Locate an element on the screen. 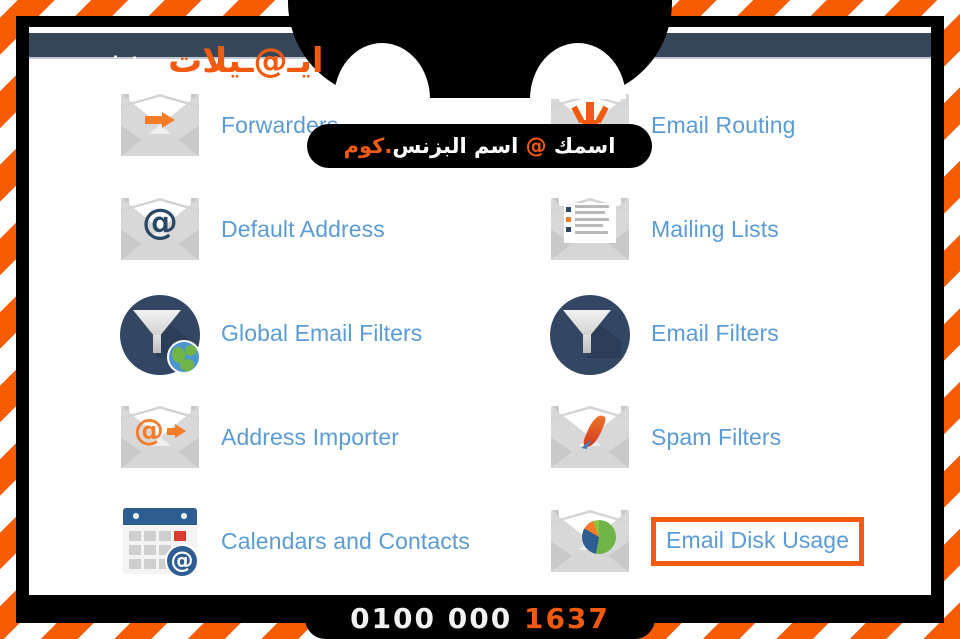 The width and height of the screenshot is (960, 639). brand-logo-white: .بزنس is located at coordinates (114, 61).